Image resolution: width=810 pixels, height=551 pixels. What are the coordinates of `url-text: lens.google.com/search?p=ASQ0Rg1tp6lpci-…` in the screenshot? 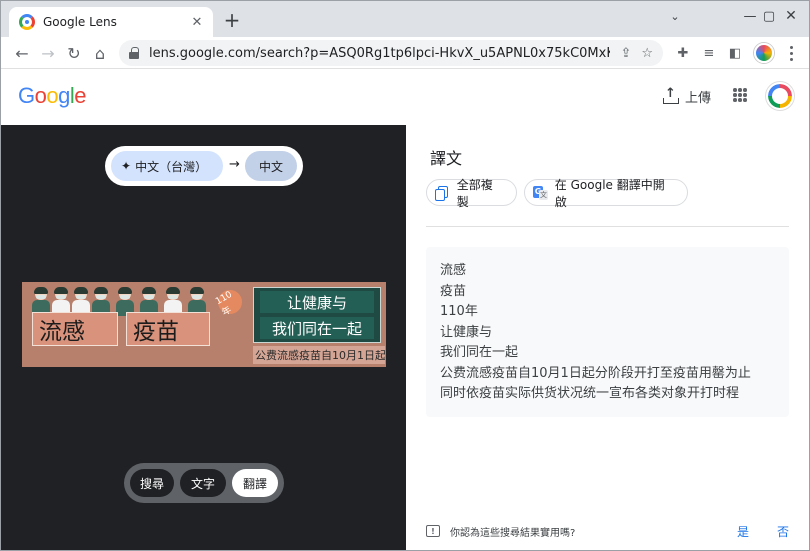 It's located at (379, 53).